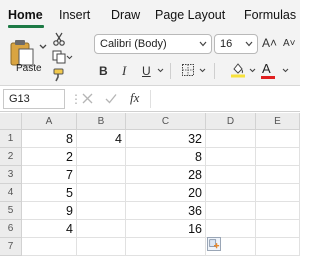 The image size is (320, 263). Describe the element at coordinates (11, 211) in the screenshot. I see `row-header-5: 5` at that location.